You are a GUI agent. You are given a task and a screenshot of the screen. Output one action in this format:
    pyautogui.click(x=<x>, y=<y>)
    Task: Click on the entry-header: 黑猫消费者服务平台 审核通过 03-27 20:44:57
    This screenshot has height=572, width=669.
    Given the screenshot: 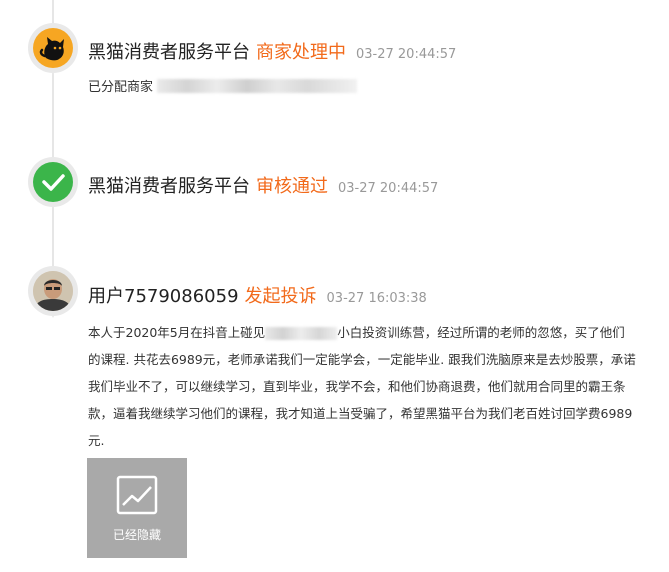 What is the action you would take?
    pyautogui.click(x=263, y=185)
    